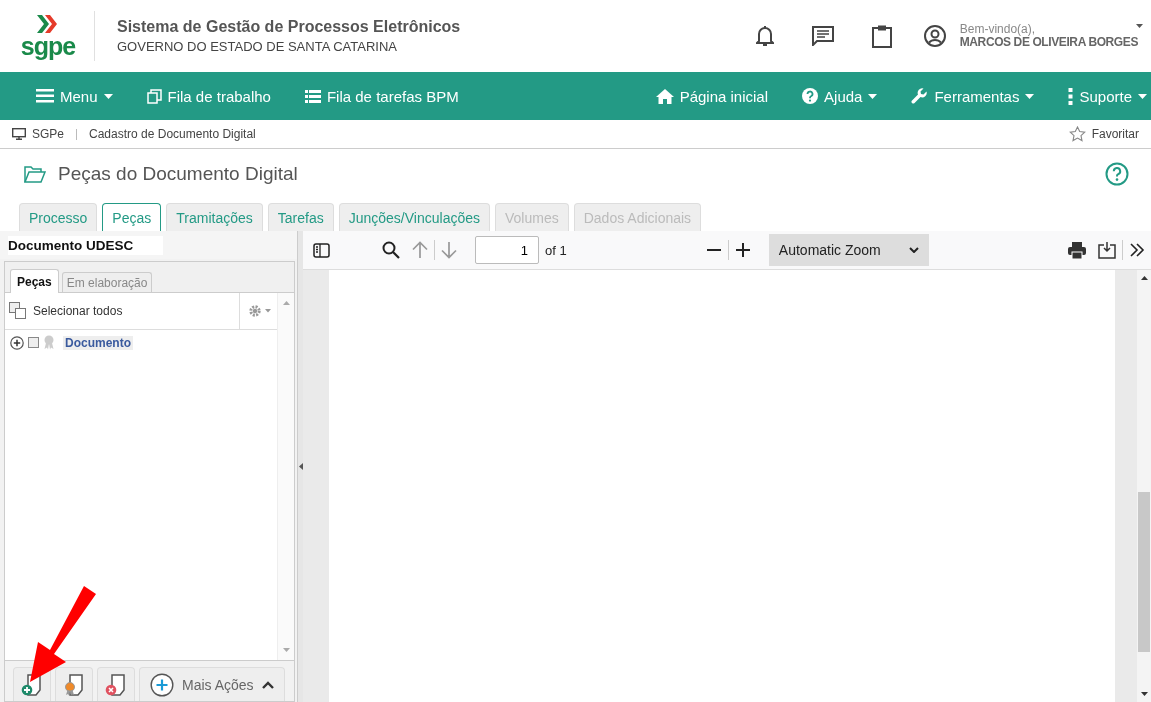  What do you see at coordinates (1077, 250) in the screenshot?
I see `print-icon` at bounding box center [1077, 250].